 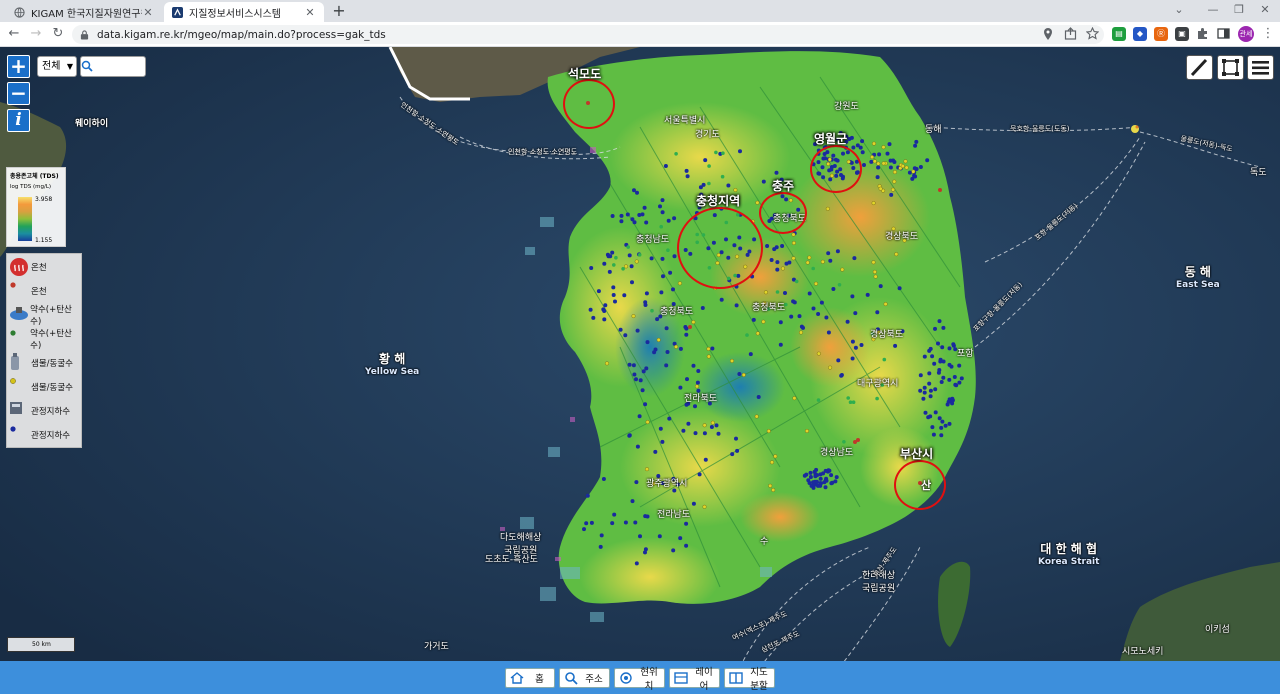 I want to click on reload-icon: ↻, so click(x=58, y=34).